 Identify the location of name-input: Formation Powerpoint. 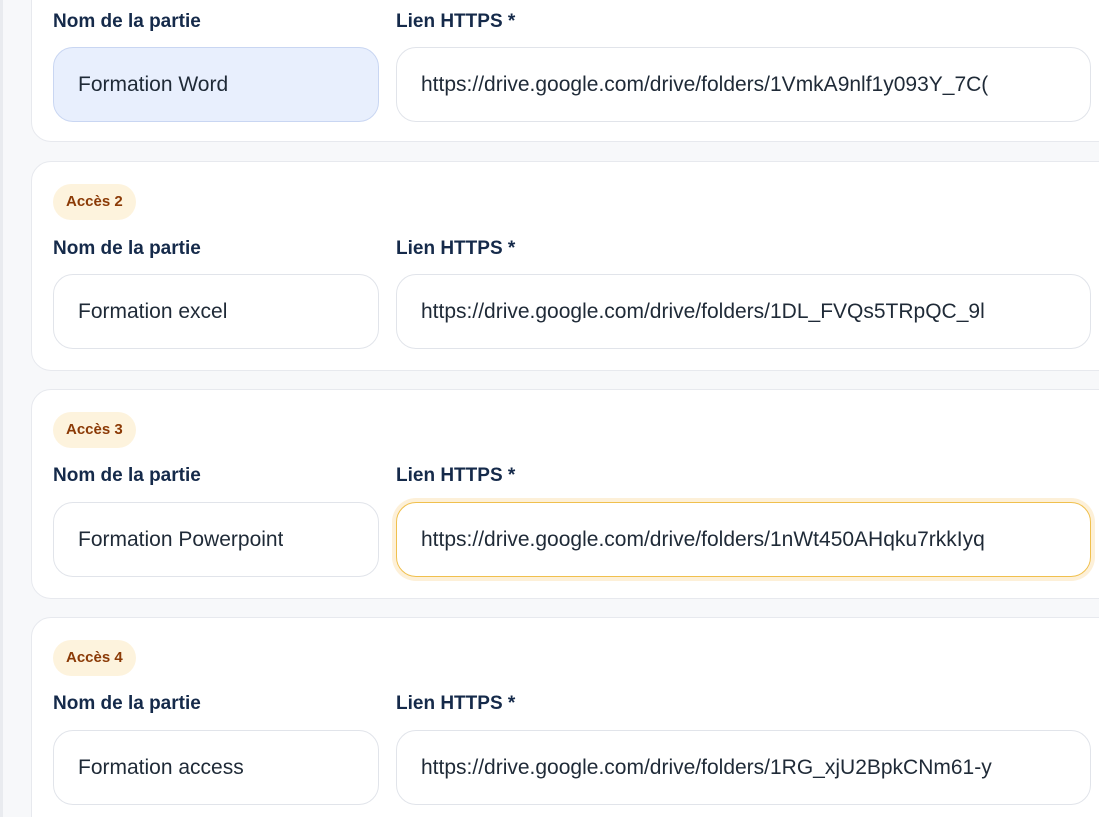
(216, 539).